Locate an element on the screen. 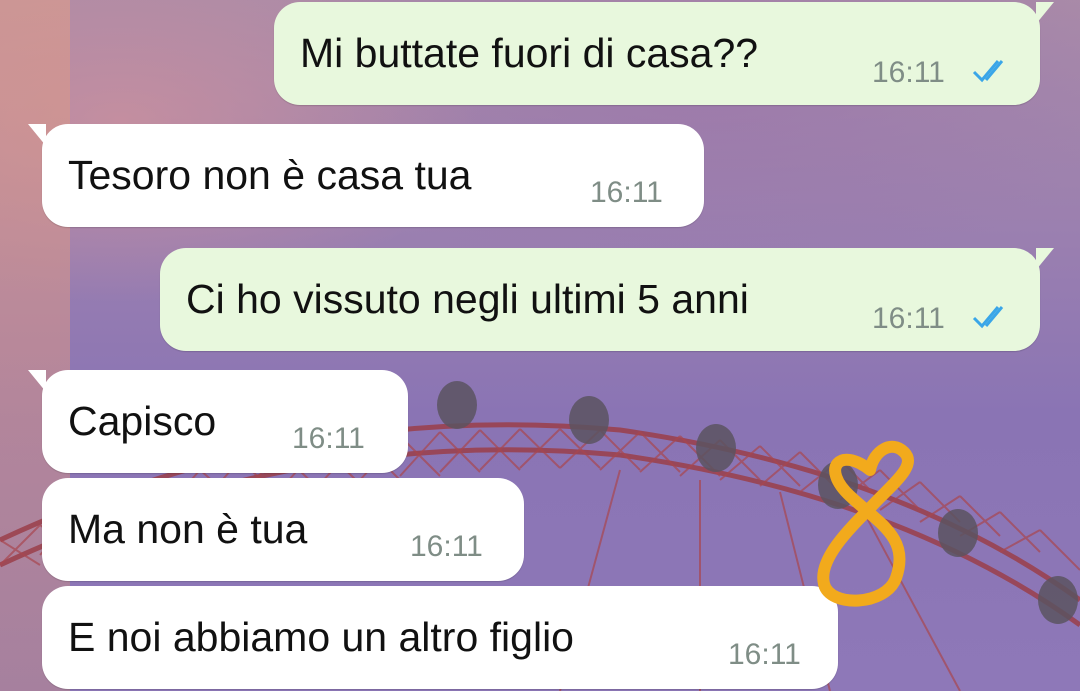 Image resolution: width=1080 pixels, height=691 pixels. message-text: Ma non è tua is located at coordinates (188, 529).